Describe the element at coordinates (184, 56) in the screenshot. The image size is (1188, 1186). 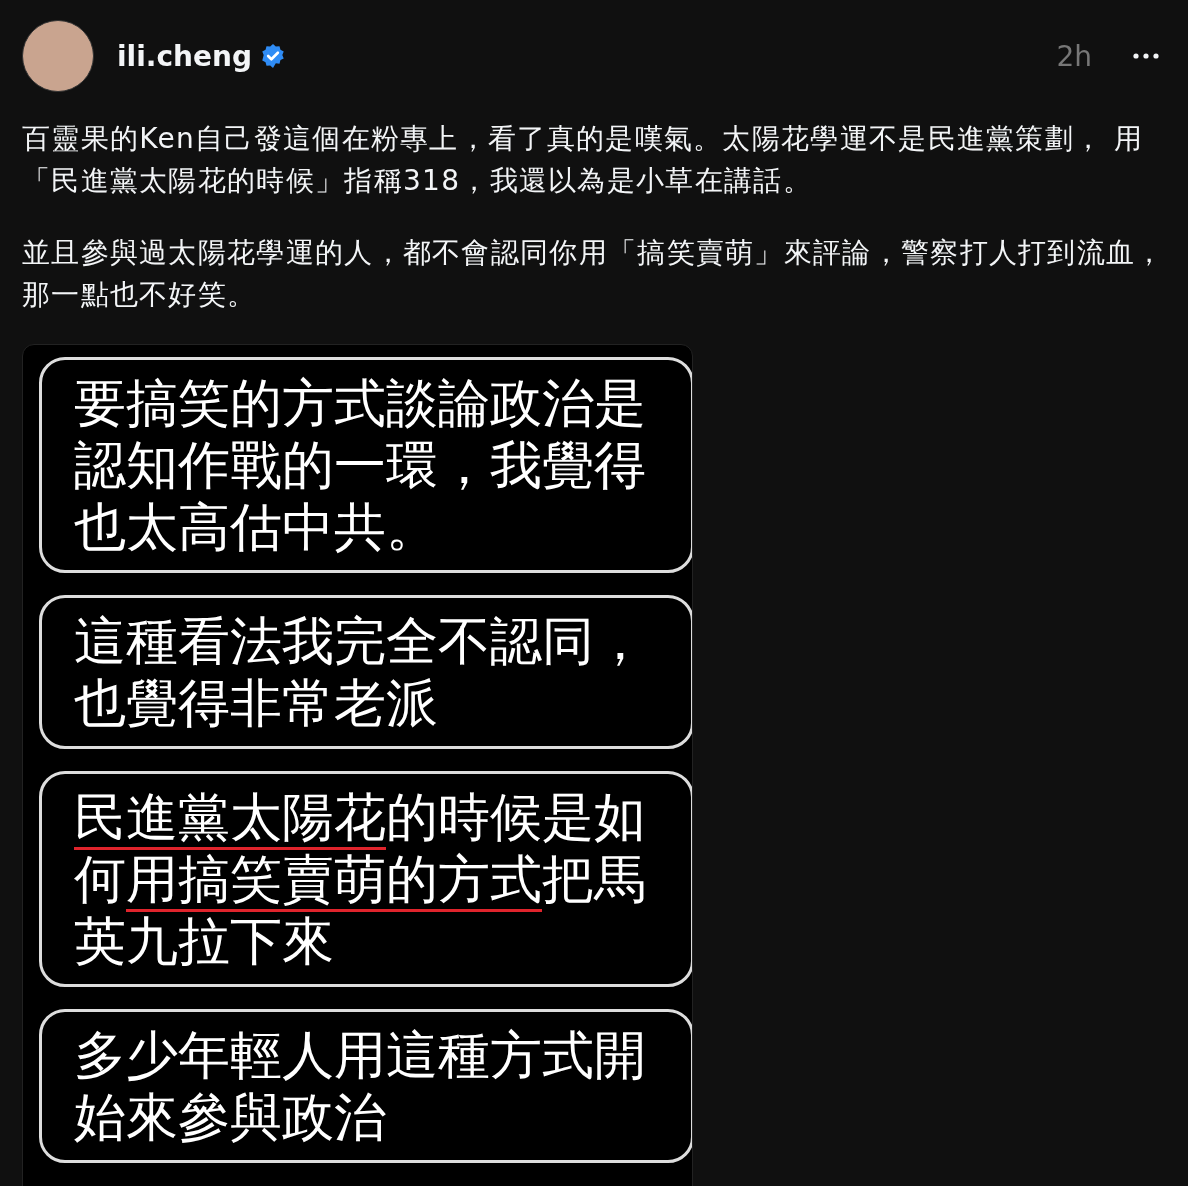
I see `username: ili.cheng` at that location.